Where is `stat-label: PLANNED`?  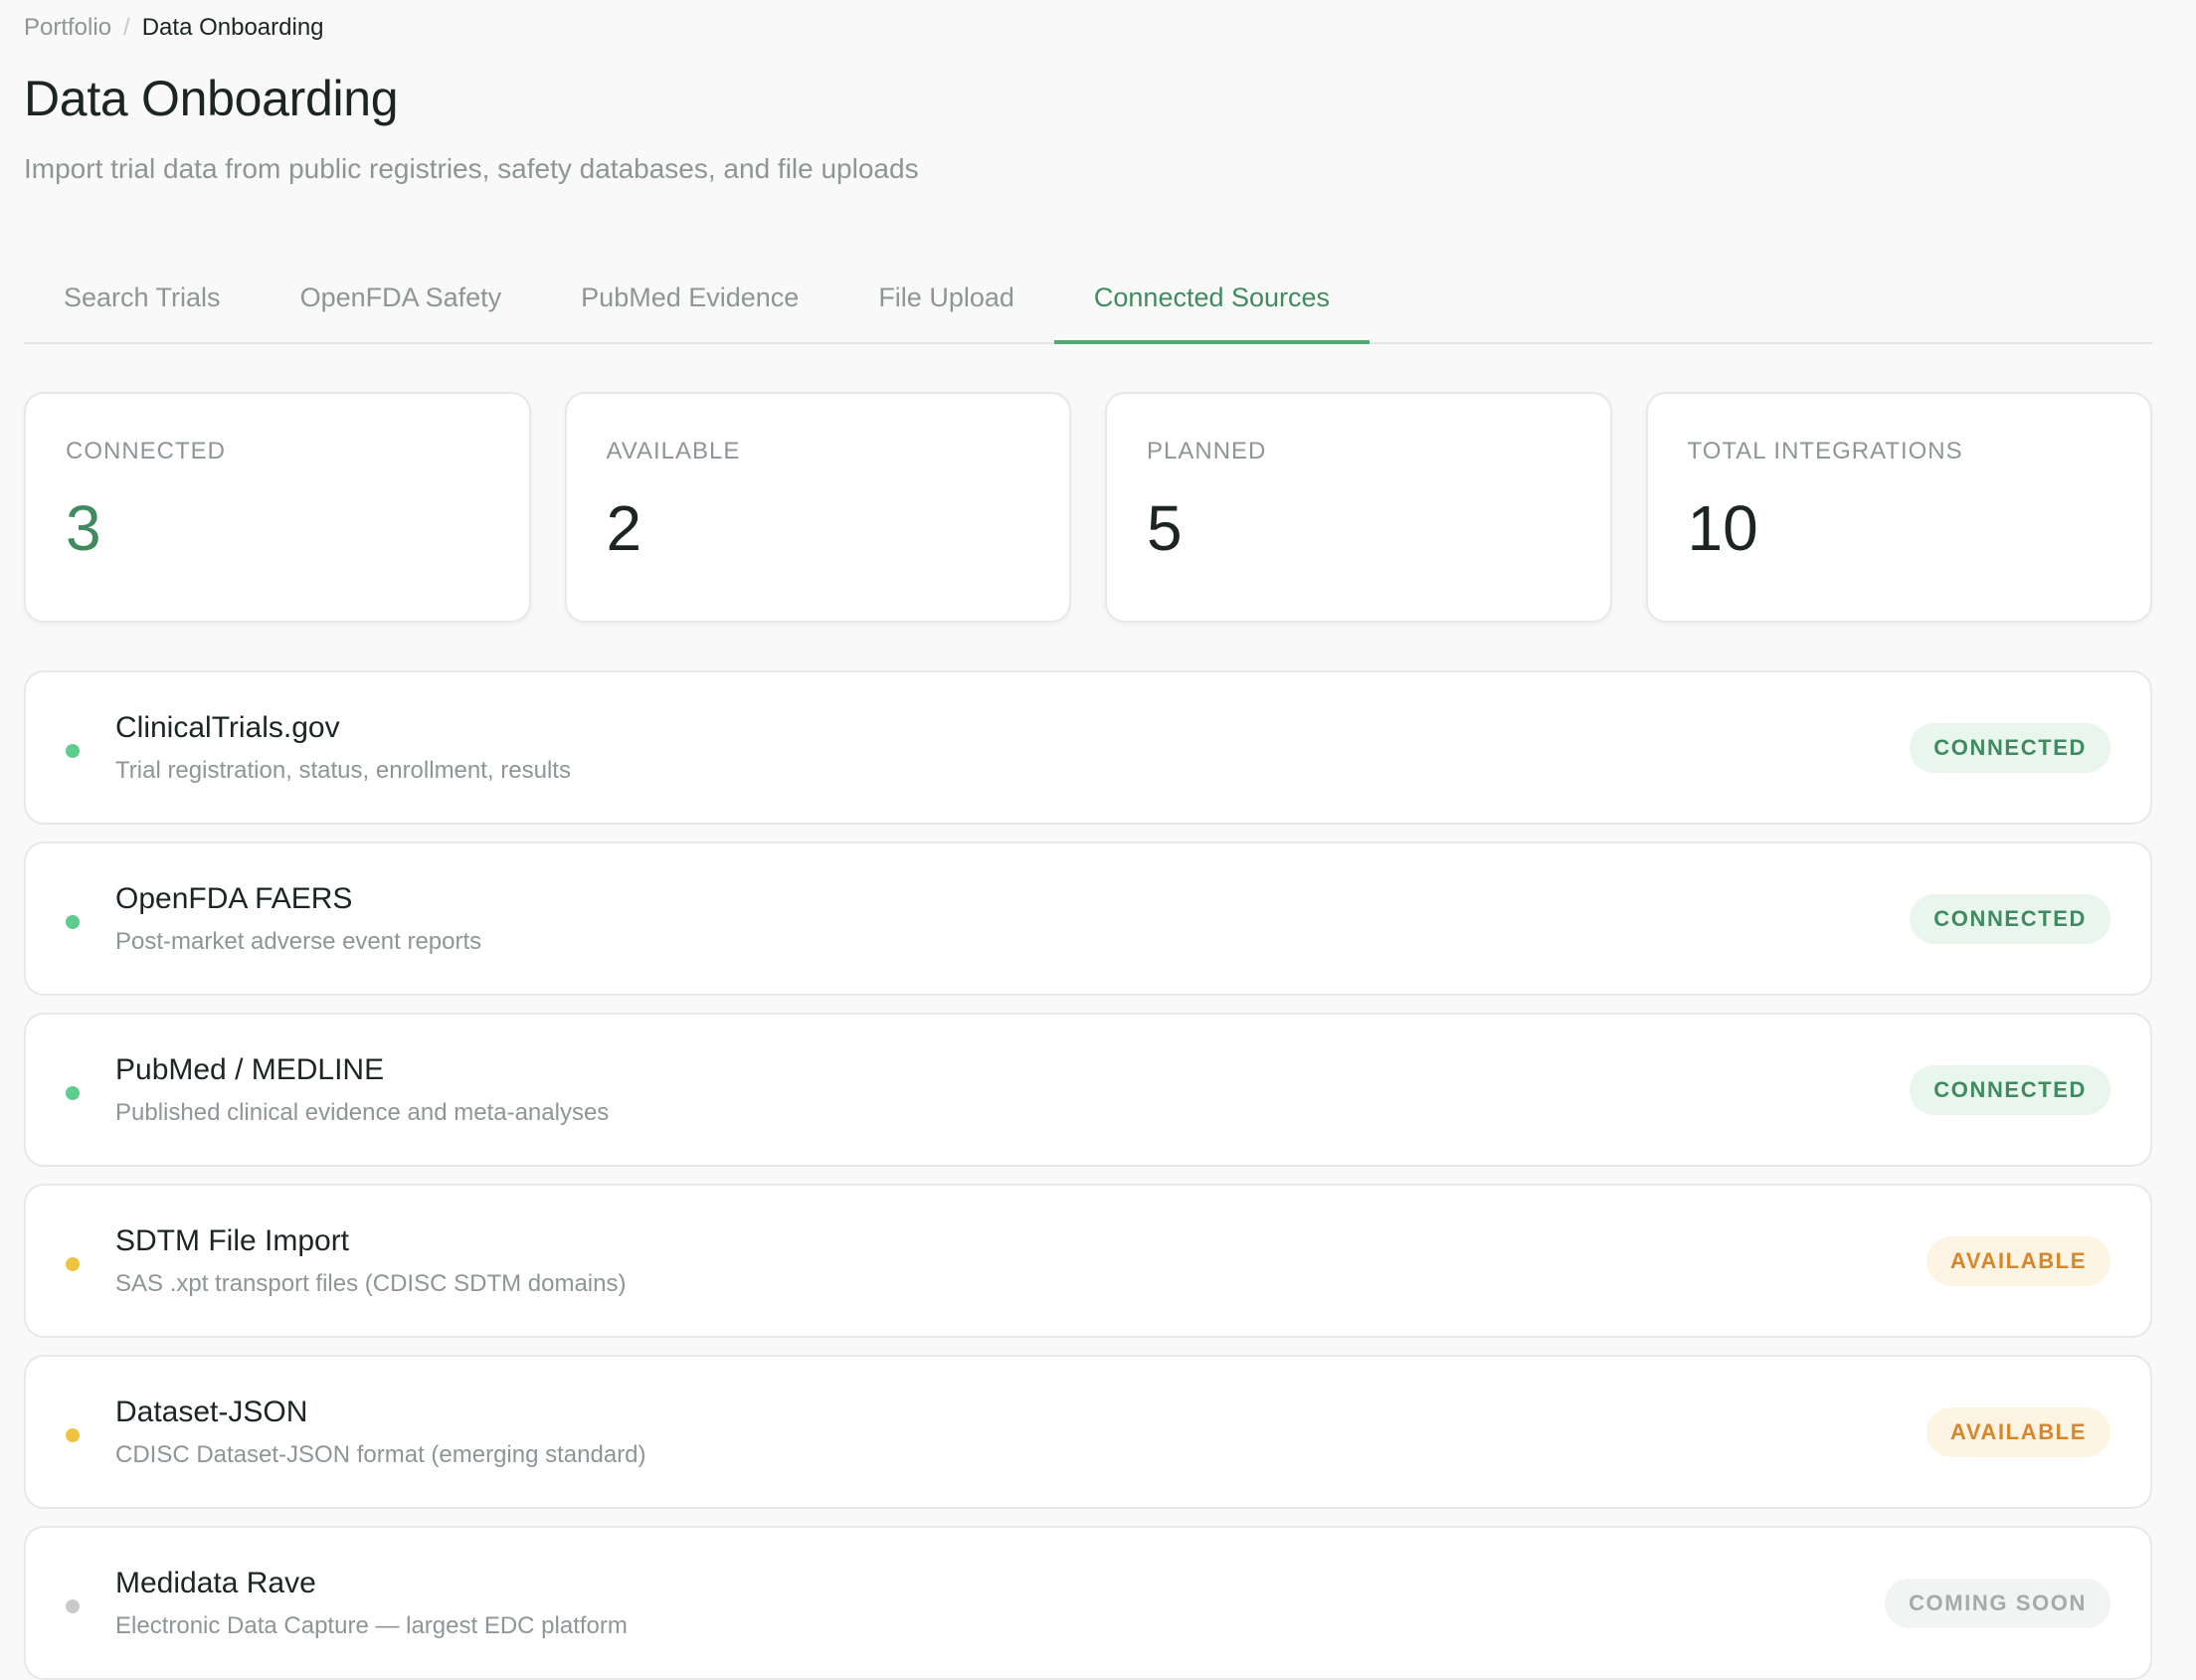
stat-label: PLANNED is located at coordinates (1207, 451).